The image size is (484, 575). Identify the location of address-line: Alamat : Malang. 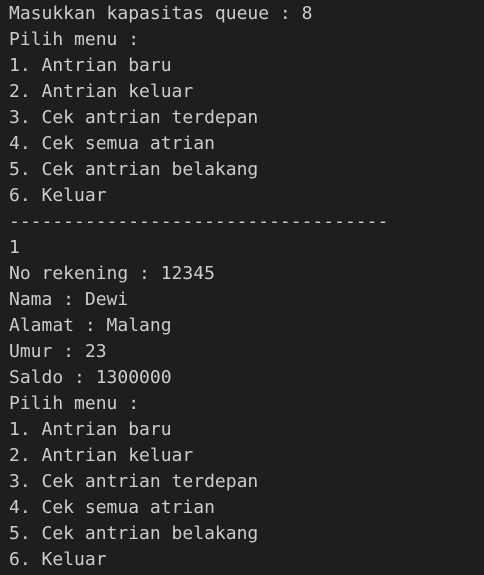
(90, 325).